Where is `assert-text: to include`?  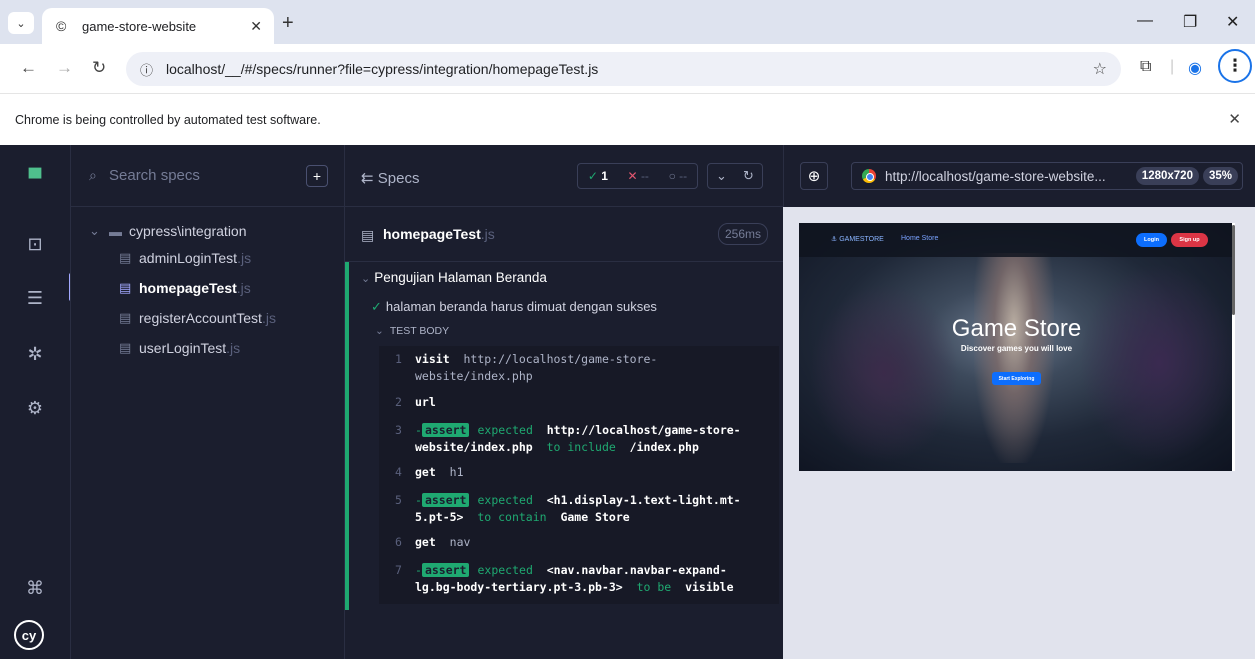 assert-text: to include is located at coordinates (581, 447).